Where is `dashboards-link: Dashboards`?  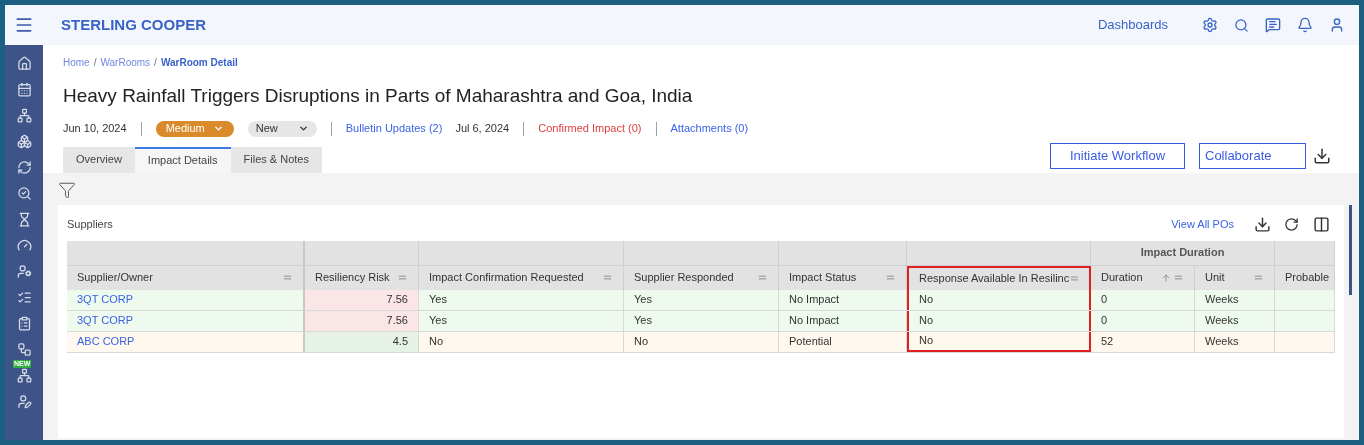 dashboards-link: Dashboards is located at coordinates (1132, 25).